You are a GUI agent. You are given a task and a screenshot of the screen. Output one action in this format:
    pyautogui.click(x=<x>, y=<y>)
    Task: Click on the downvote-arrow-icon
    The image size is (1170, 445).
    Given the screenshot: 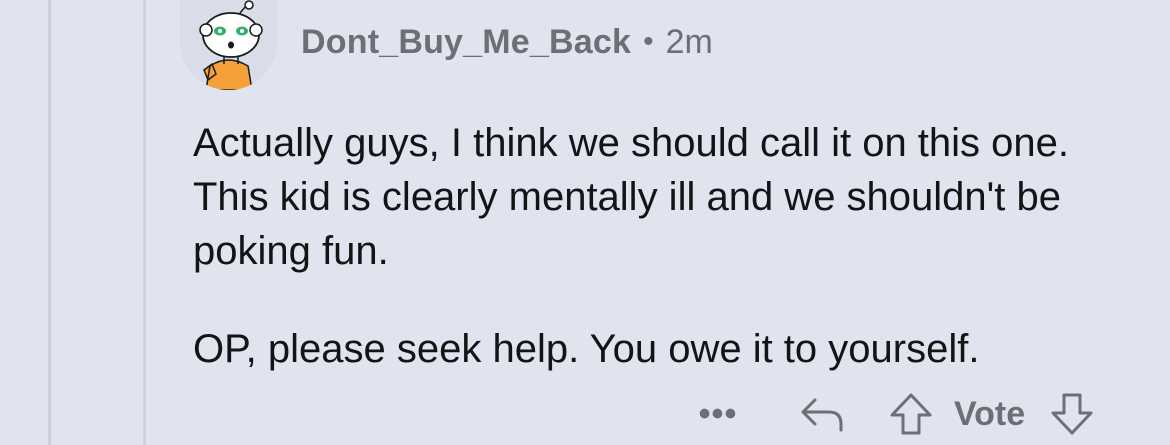 What is the action you would take?
    pyautogui.click(x=1072, y=414)
    